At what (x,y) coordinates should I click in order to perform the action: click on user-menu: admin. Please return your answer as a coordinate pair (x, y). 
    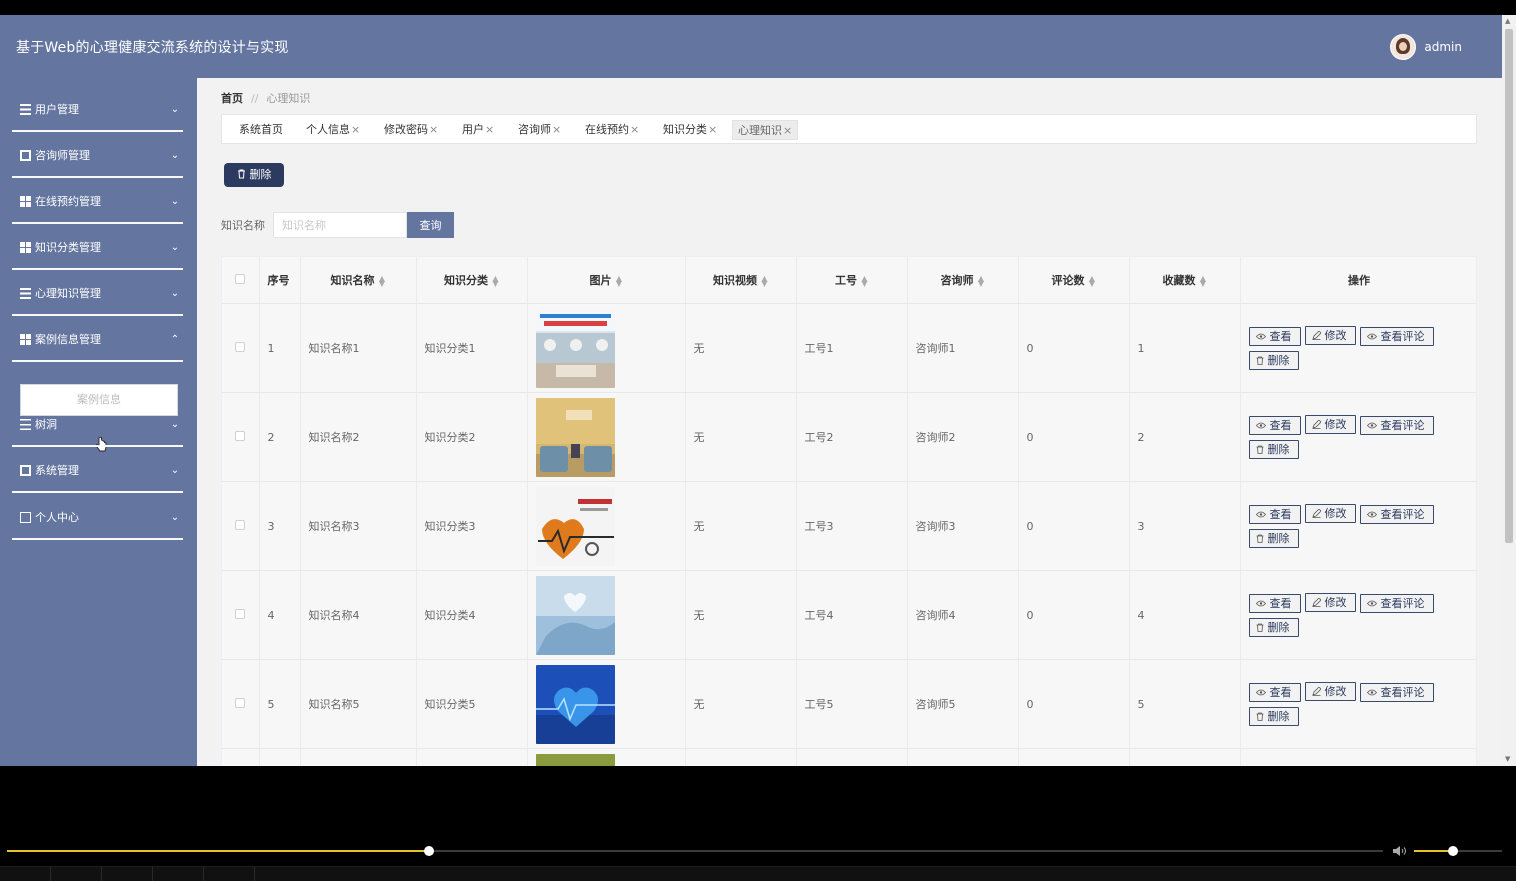
    Looking at the image, I should click on (1426, 47).